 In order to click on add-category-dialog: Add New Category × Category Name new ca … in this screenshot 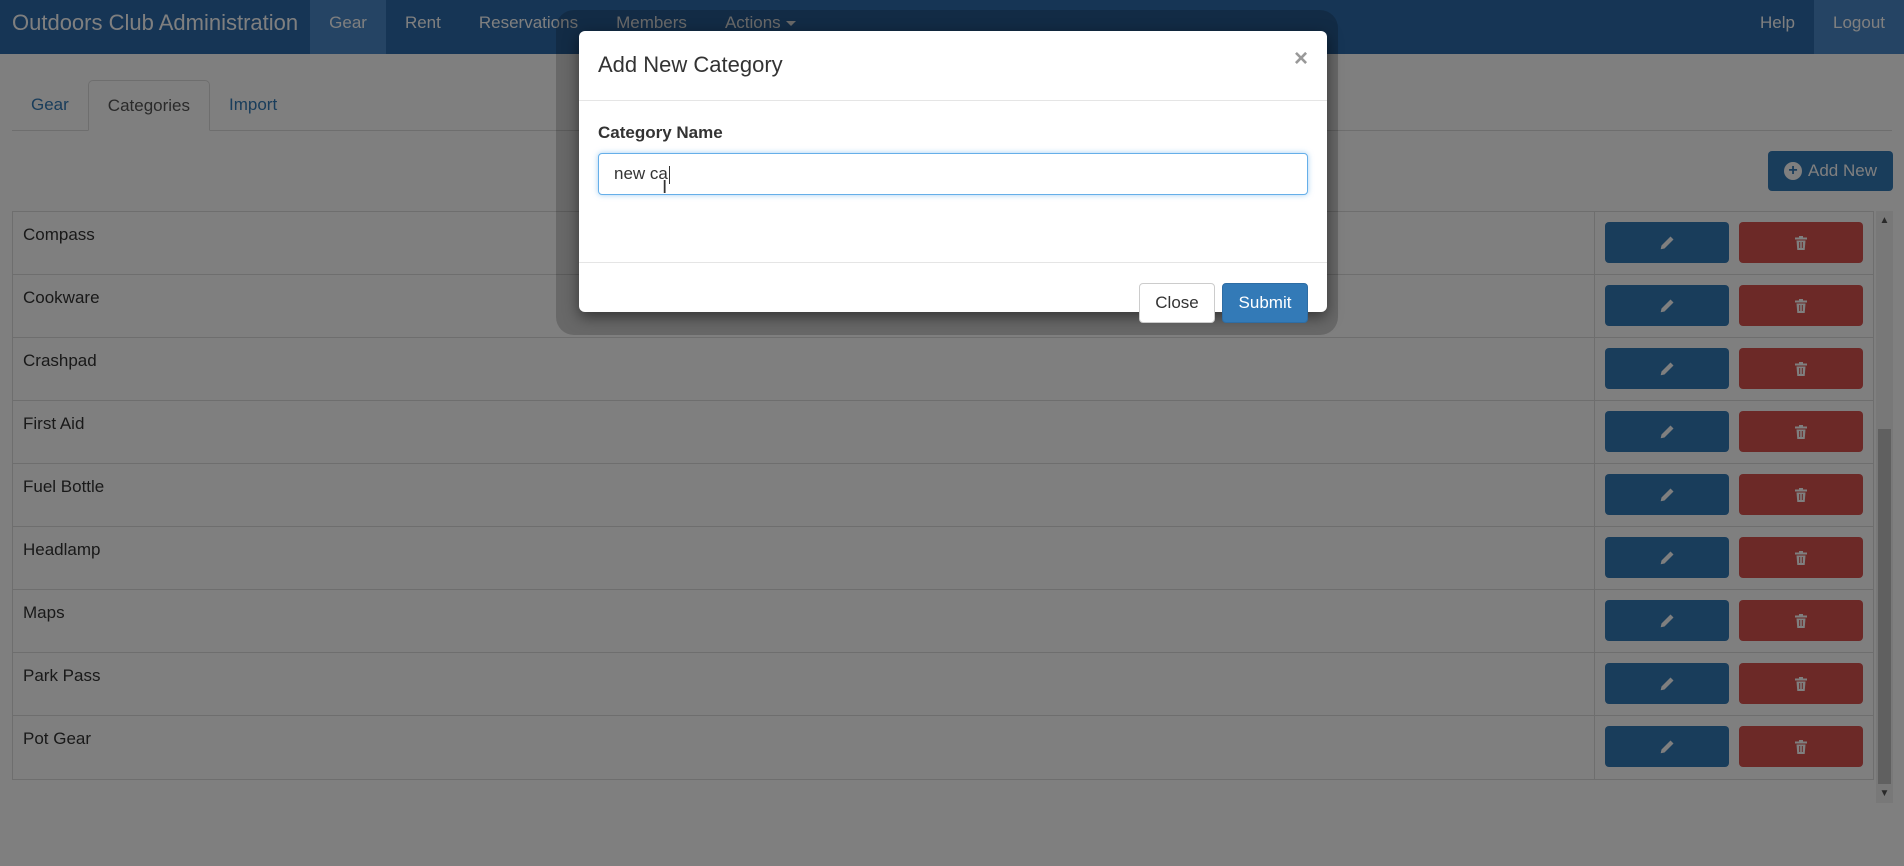, I will do `click(953, 177)`.